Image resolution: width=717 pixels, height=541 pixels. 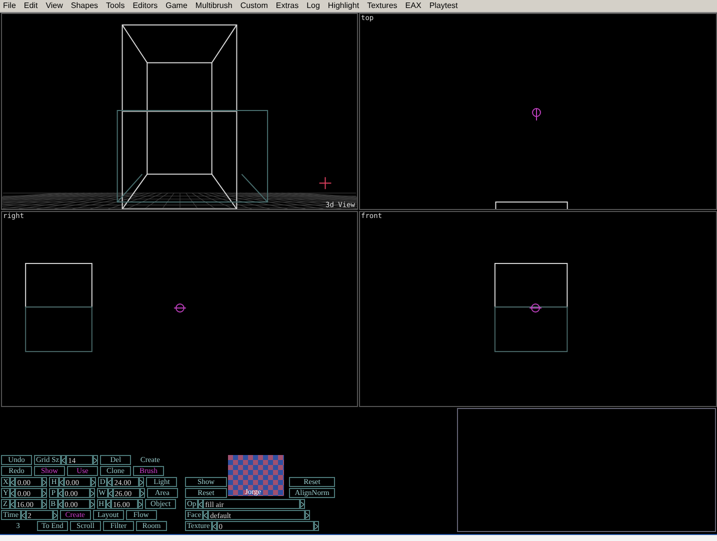 I want to click on menu-item: Highlight, so click(x=344, y=6).